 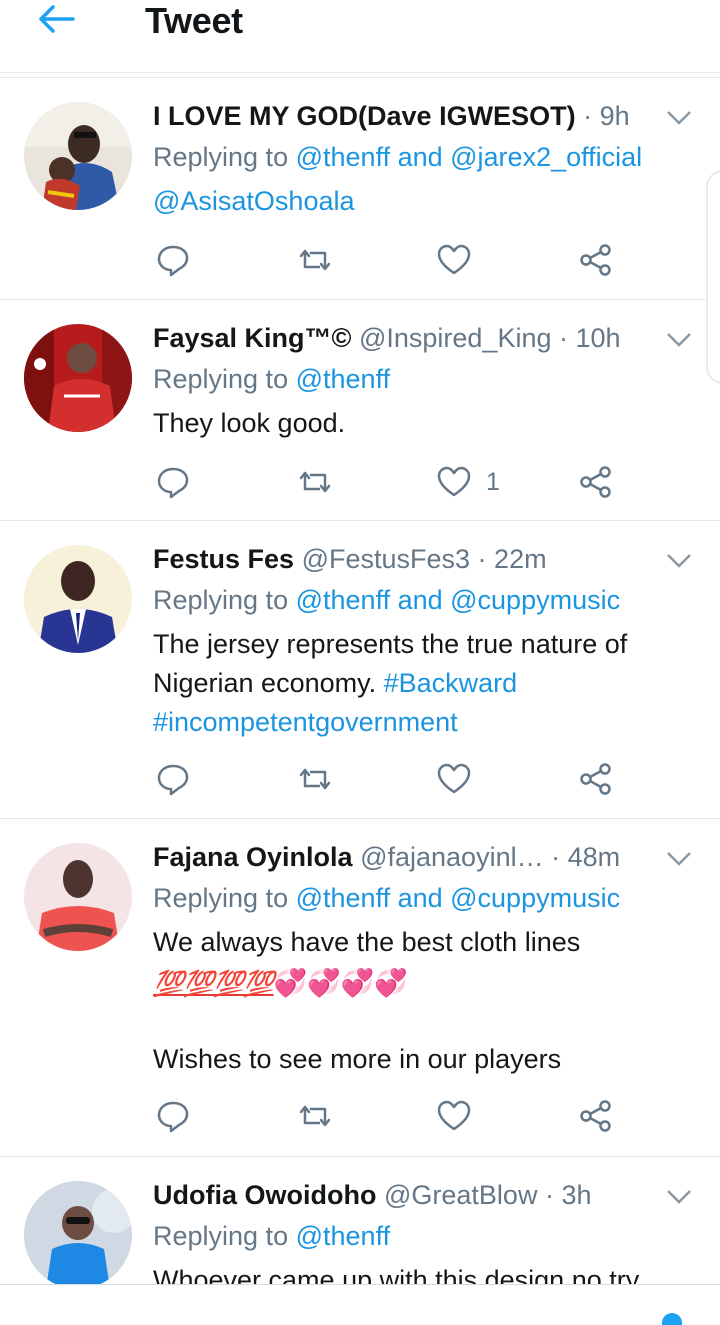 I want to click on tweet-header: Udofia Owoidoho @GreatBlow · 3h, so click(x=372, y=1195).